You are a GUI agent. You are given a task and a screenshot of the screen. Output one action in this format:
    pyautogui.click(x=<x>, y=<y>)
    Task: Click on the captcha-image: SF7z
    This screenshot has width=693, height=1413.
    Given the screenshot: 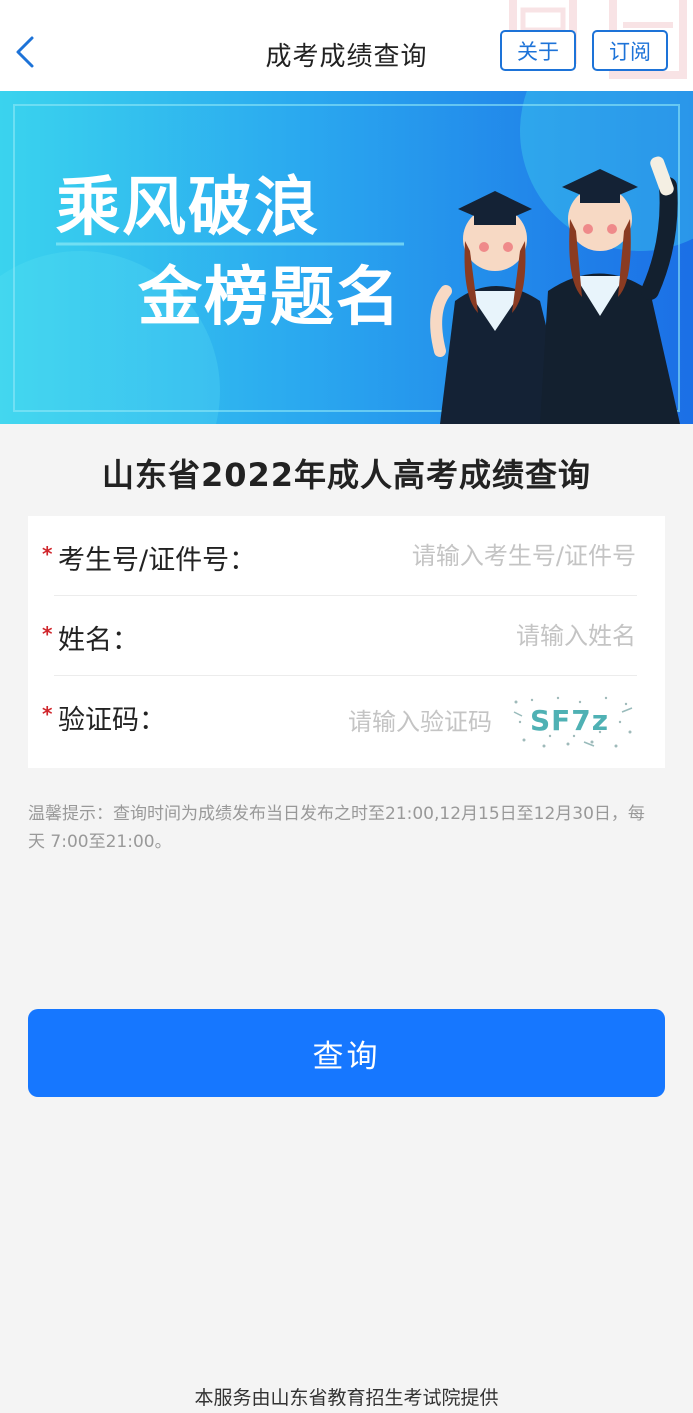 What is the action you would take?
    pyautogui.click(x=573, y=722)
    